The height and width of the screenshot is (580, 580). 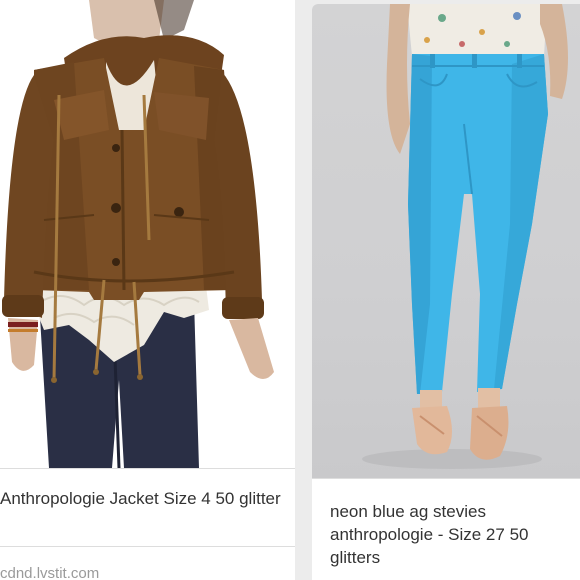 I want to click on result-caption: Anthropologie Jacket Size 4 50 glitter, so click(x=142, y=498).